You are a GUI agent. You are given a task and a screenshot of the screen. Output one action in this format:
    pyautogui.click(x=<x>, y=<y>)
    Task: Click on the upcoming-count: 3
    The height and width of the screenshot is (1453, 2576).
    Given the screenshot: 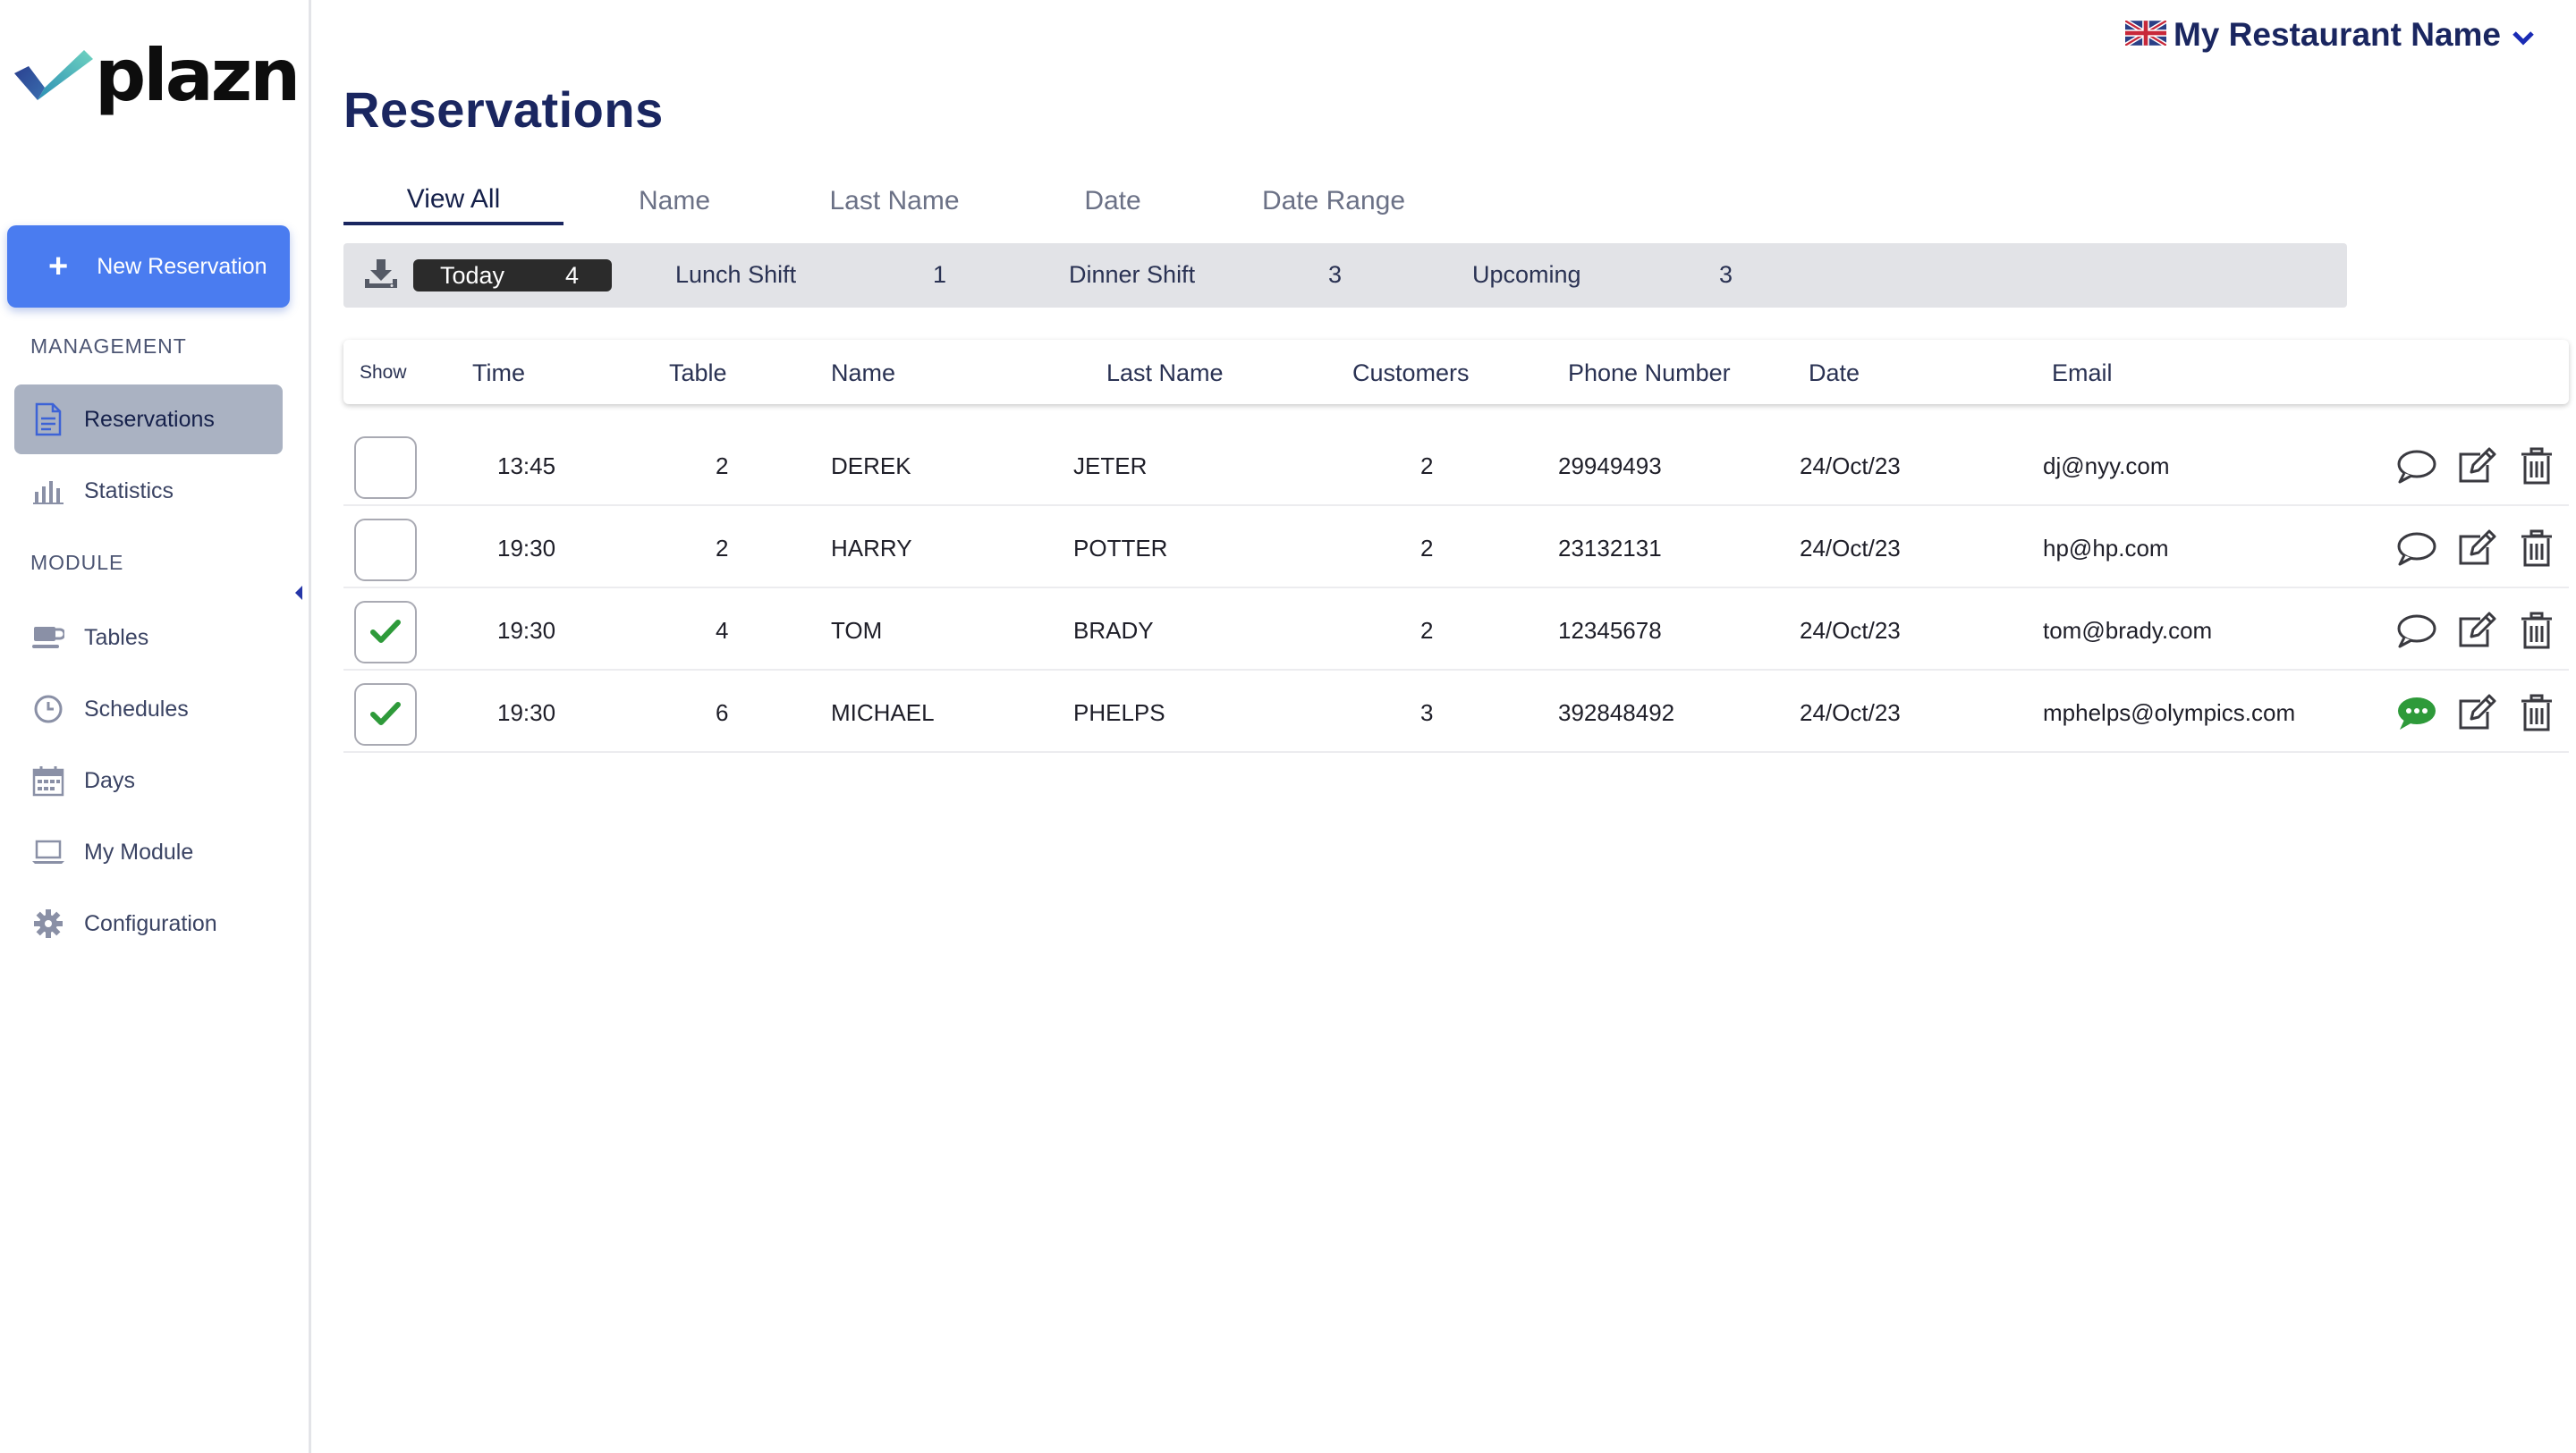 What is the action you would take?
    pyautogui.click(x=1726, y=274)
    